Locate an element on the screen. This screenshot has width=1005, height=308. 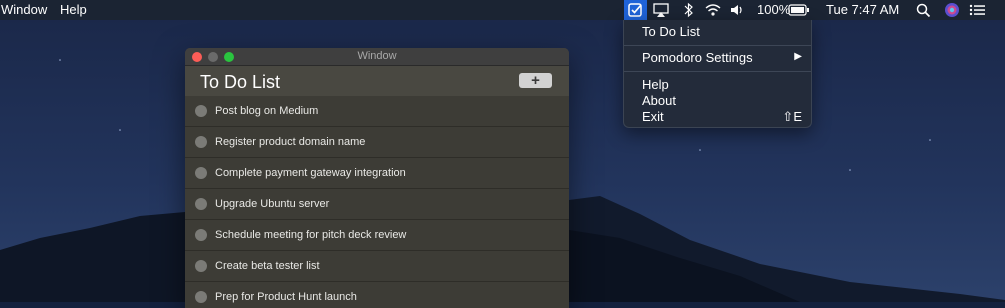
menu-item-todo-list: To Do List is located at coordinates (717, 31).